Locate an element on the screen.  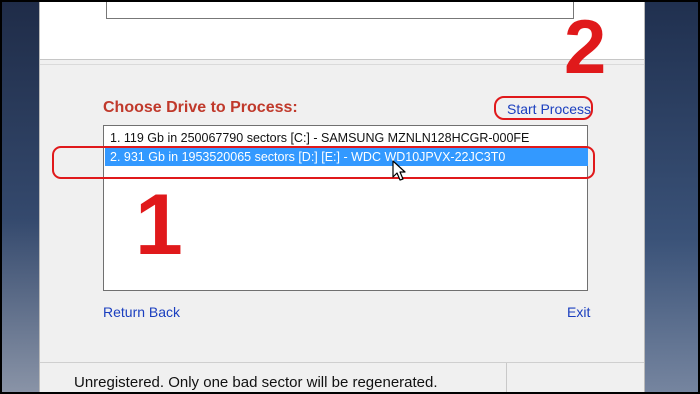
return-back-link: Return Back is located at coordinates (141, 312).